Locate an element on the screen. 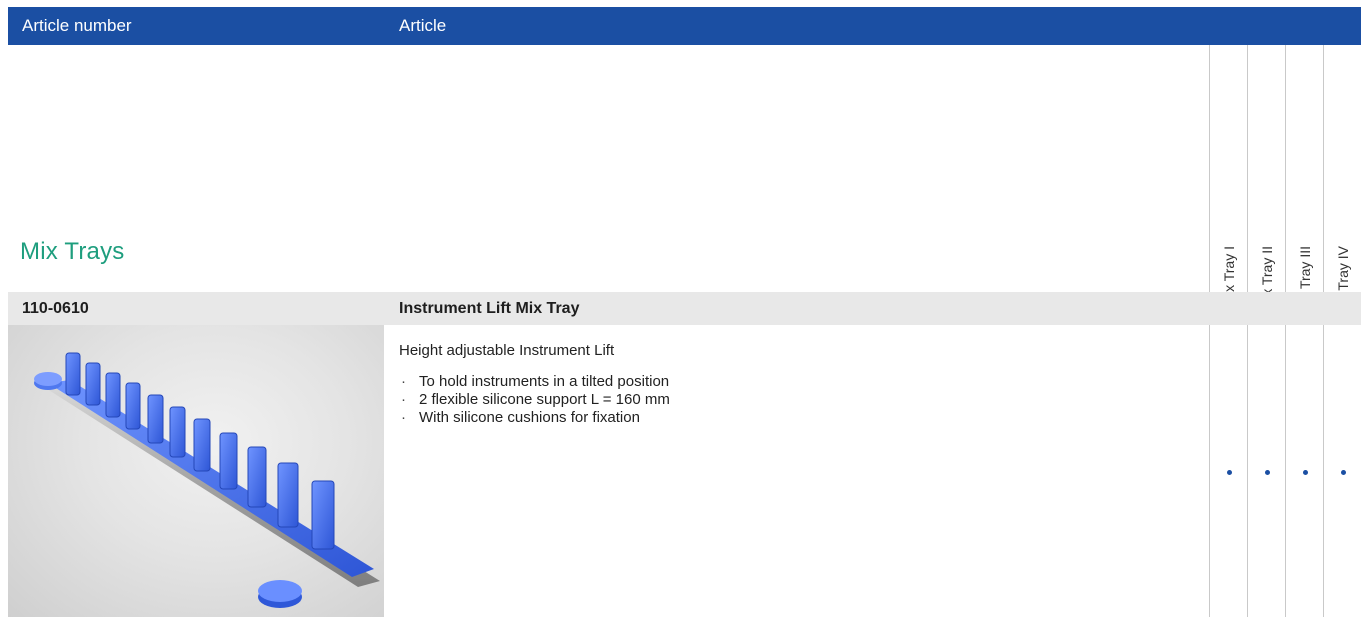  article-number: 110-0610 is located at coordinates (55, 308).